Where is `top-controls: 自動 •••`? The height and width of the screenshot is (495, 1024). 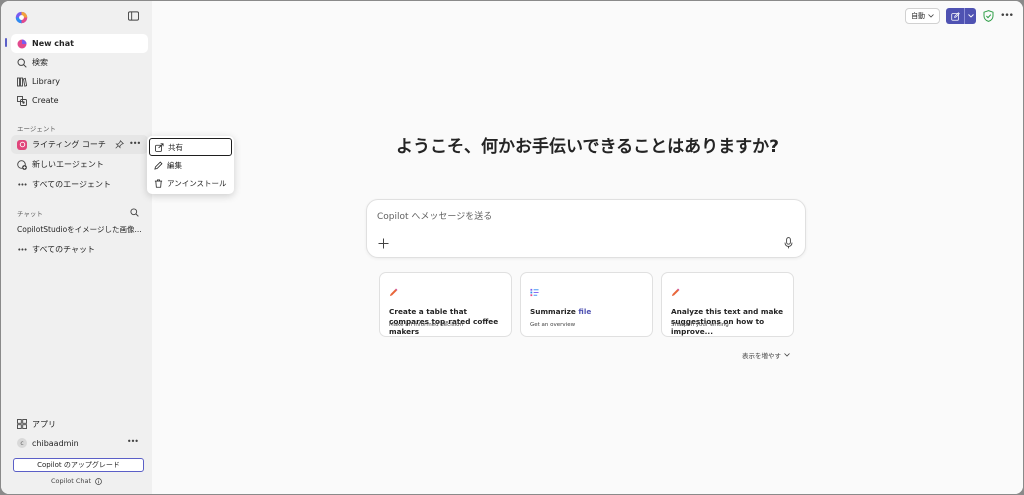 top-controls: 自動 ••• is located at coordinates (959, 16).